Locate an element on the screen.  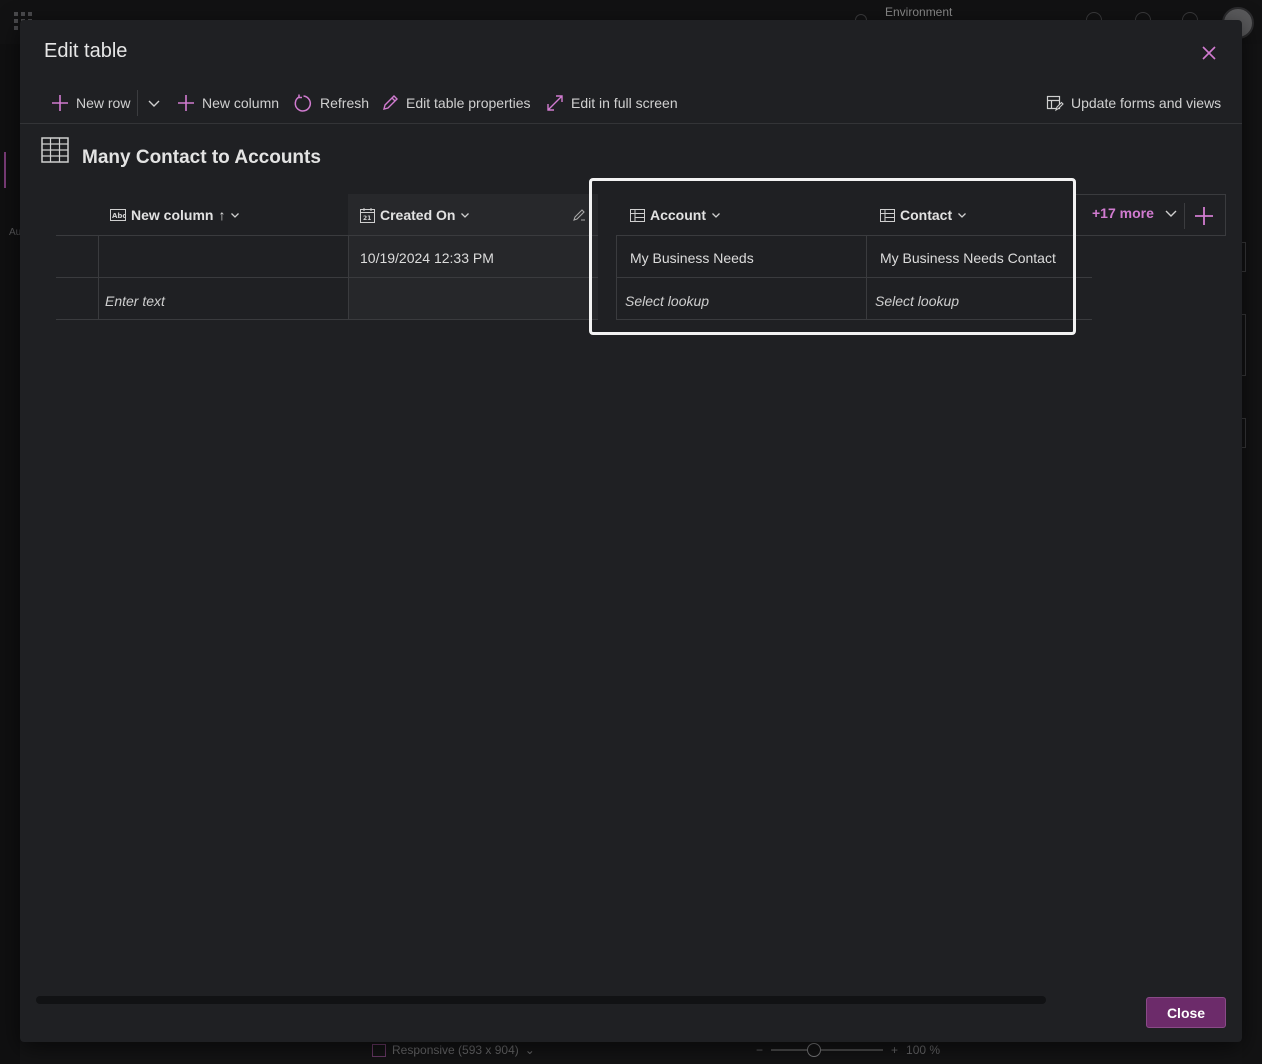
column-header-new-column: Abc New column ↑ is located at coordinates (223, 215).